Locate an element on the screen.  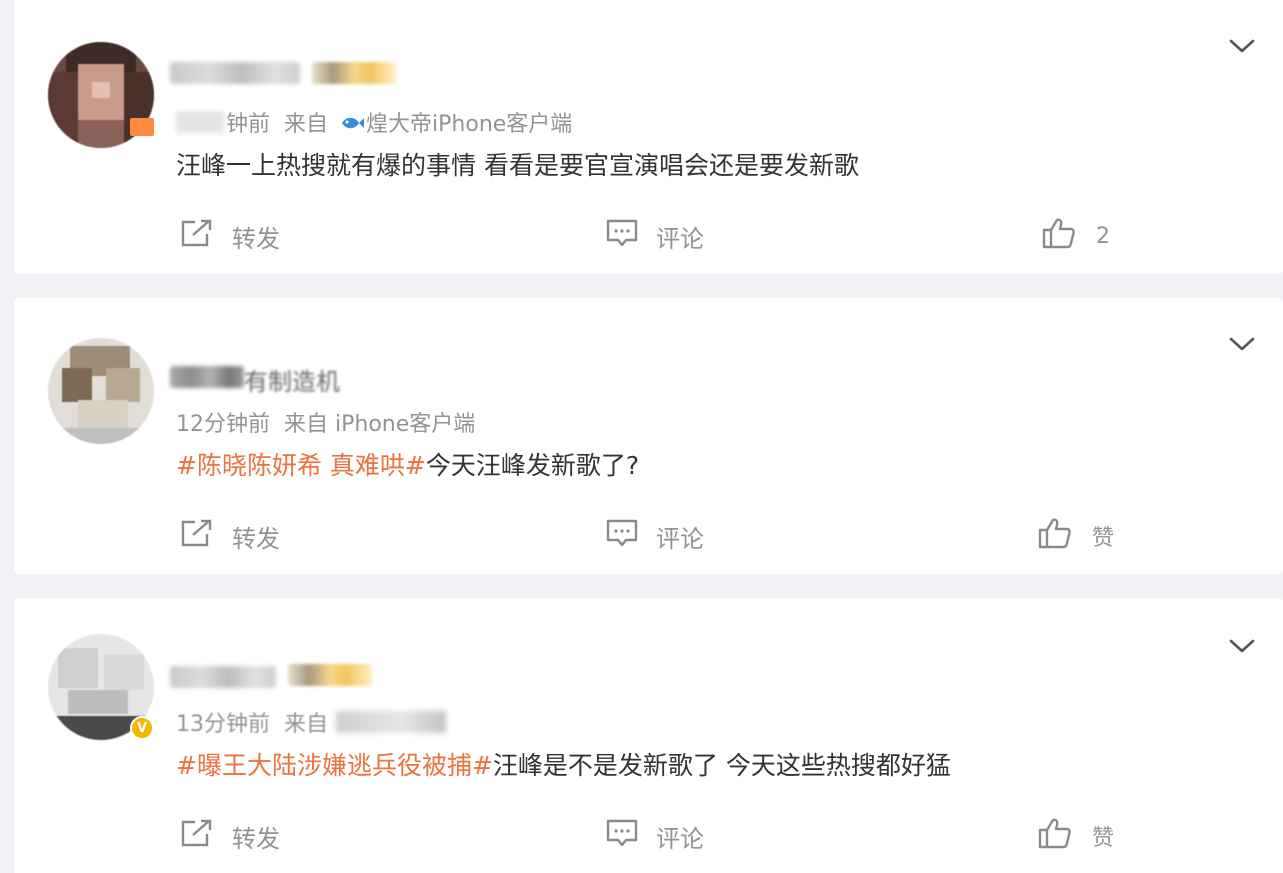
post-content: #陈晓陈妍希 真难哄#今天汪峰发新歌了? is located at coordinates (407, 464).